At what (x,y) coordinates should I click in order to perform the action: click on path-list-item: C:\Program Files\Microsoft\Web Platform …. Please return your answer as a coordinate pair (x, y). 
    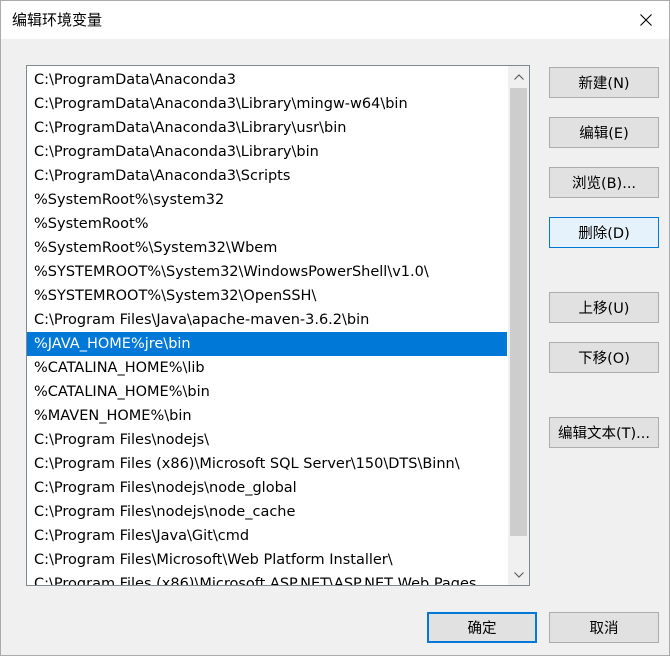
    Looking at the image, I should click on (267, 560).